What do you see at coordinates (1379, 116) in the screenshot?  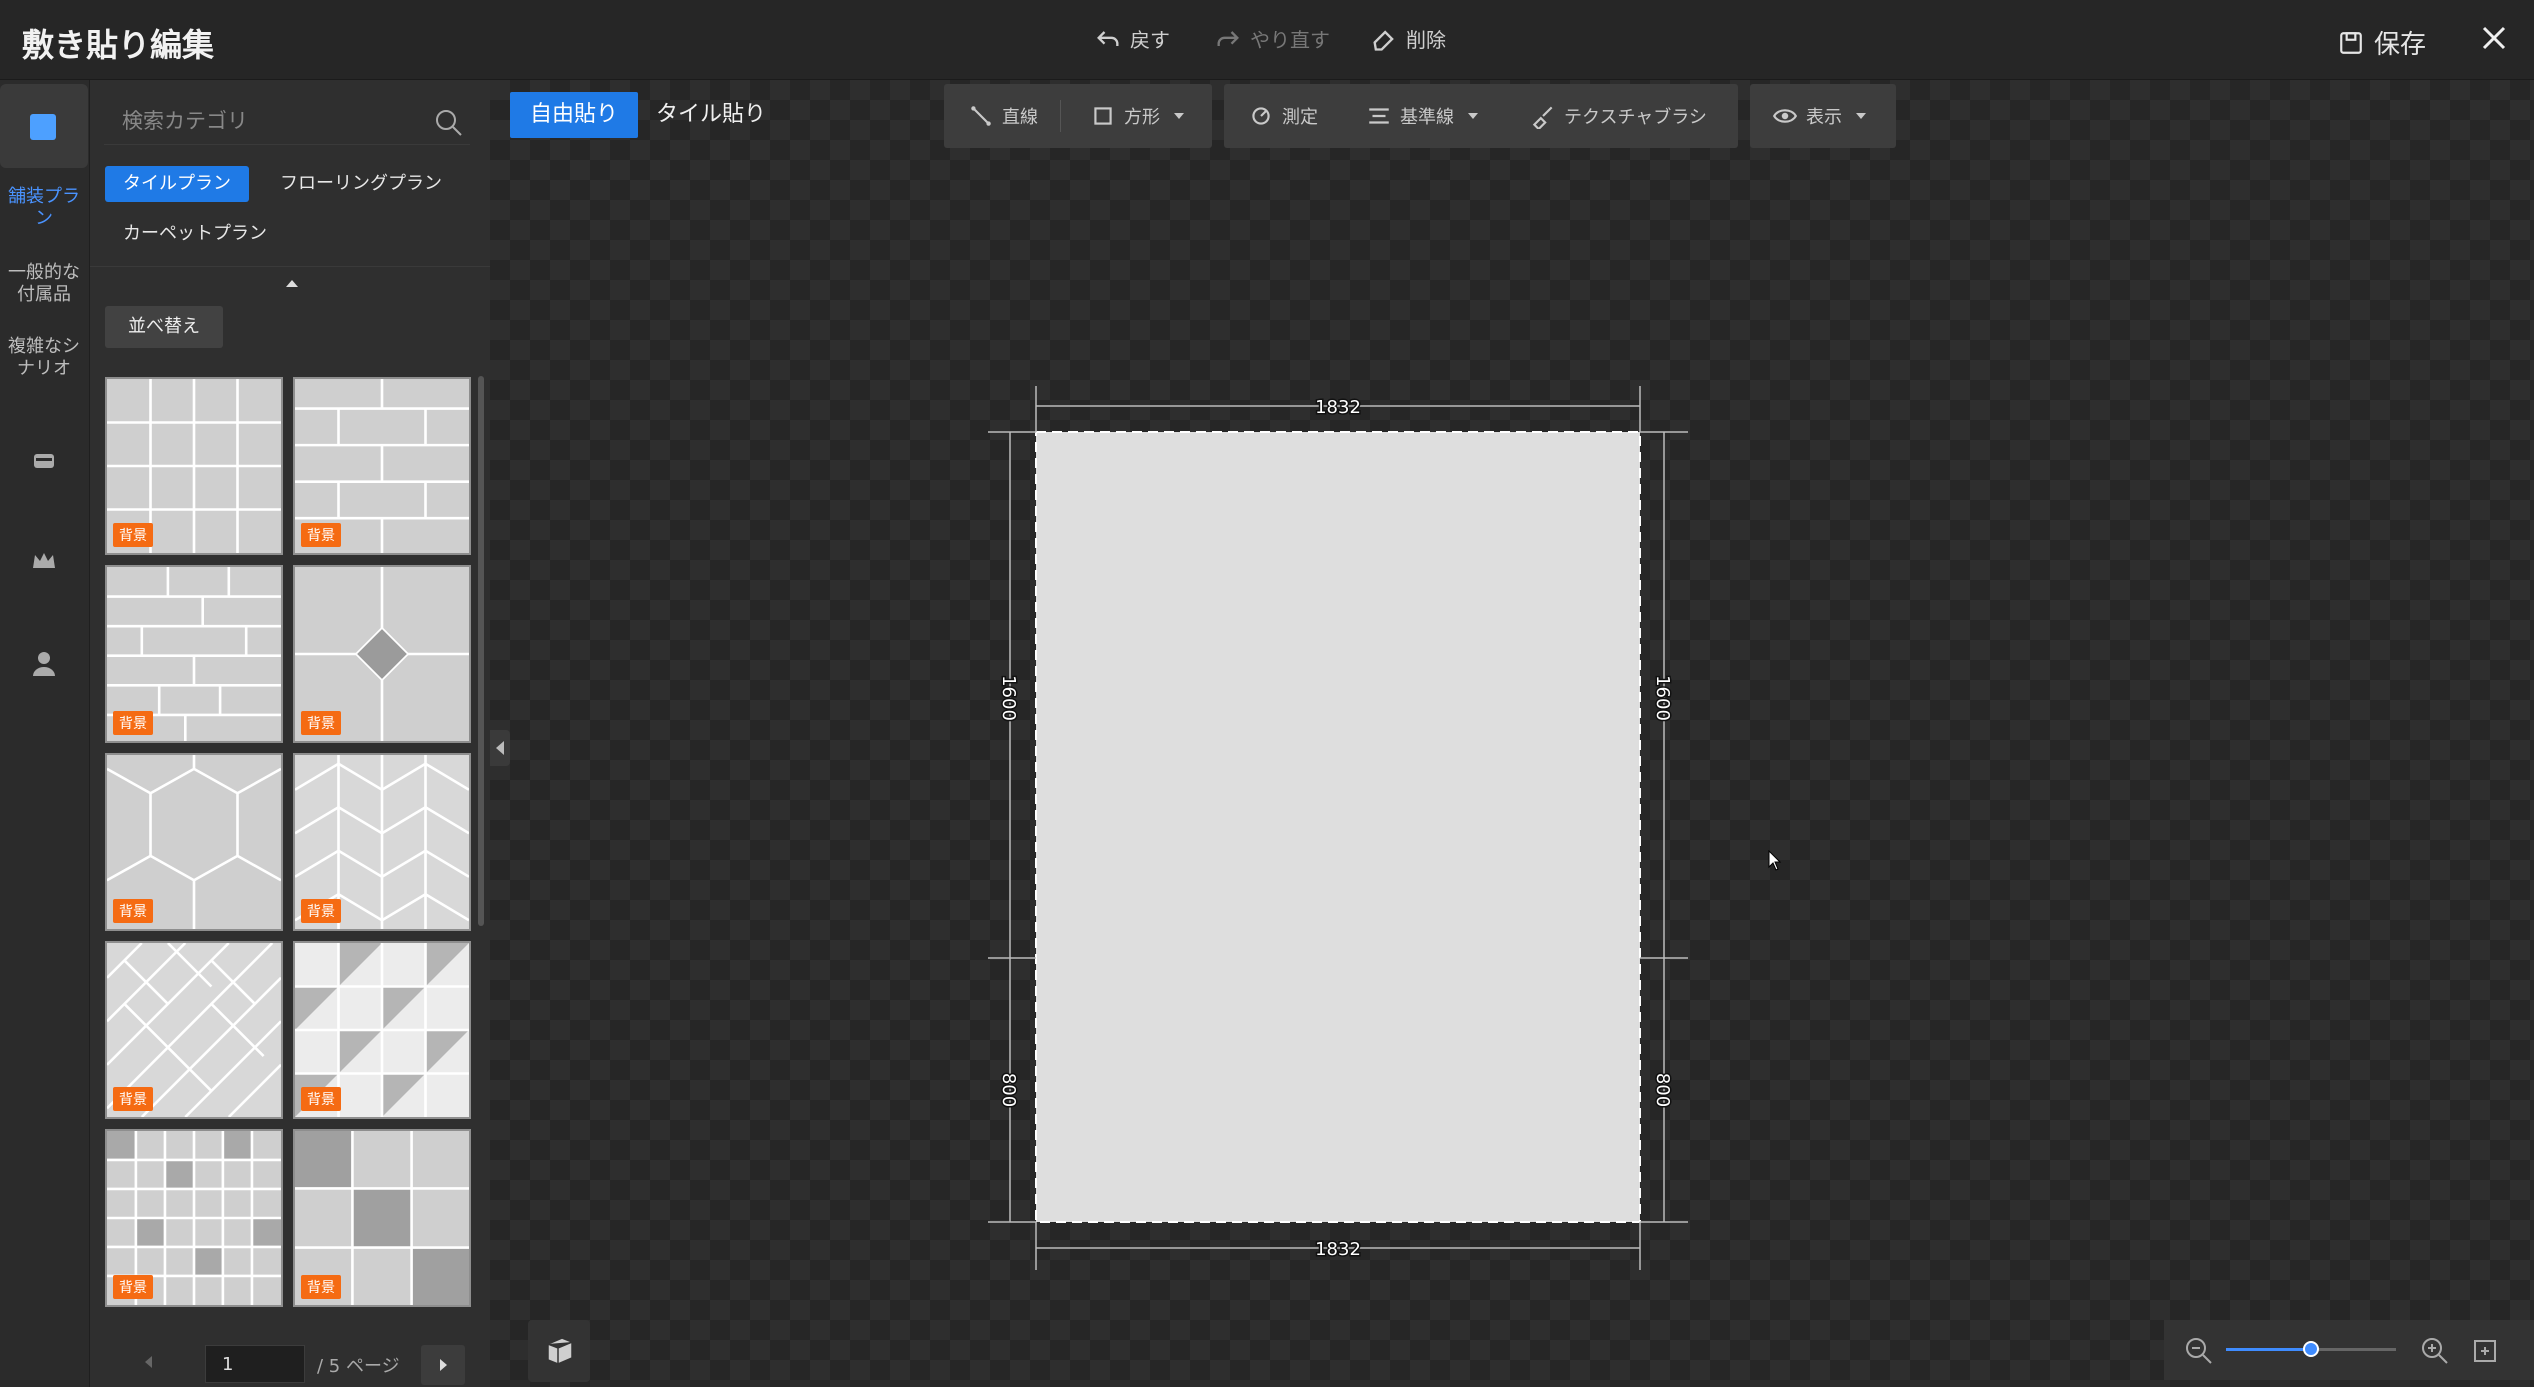 I see `baseline-icon` at bounding box center [1379, 116].